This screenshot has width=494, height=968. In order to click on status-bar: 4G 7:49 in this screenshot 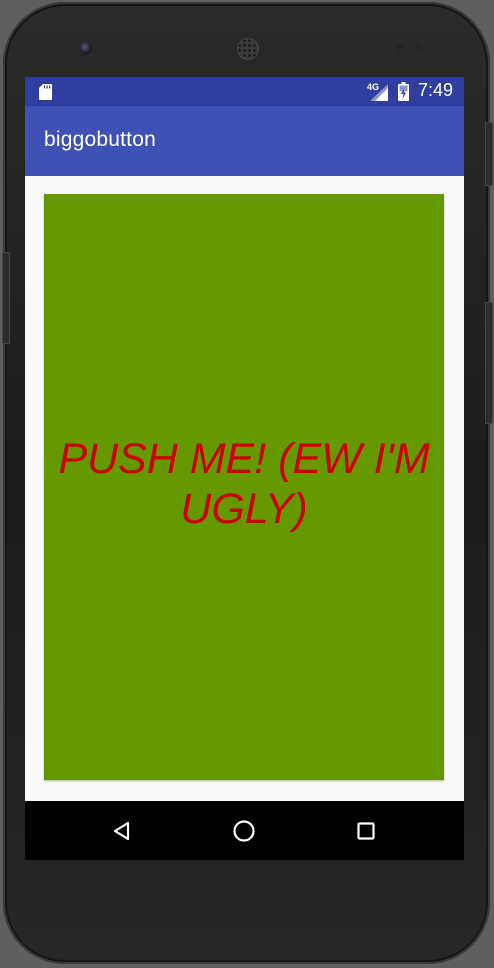, I will do `click(244, 91)`.